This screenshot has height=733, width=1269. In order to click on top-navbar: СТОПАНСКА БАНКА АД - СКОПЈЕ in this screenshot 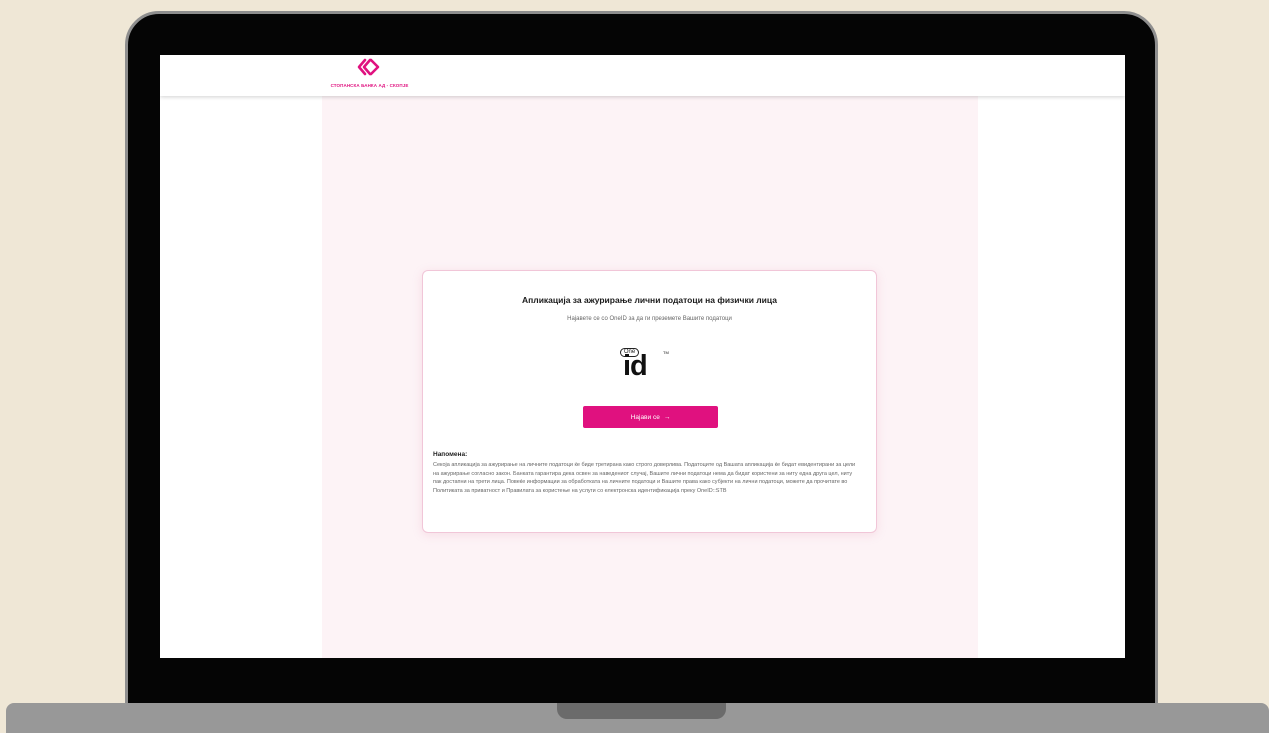, I will do `click(642, 75)`.